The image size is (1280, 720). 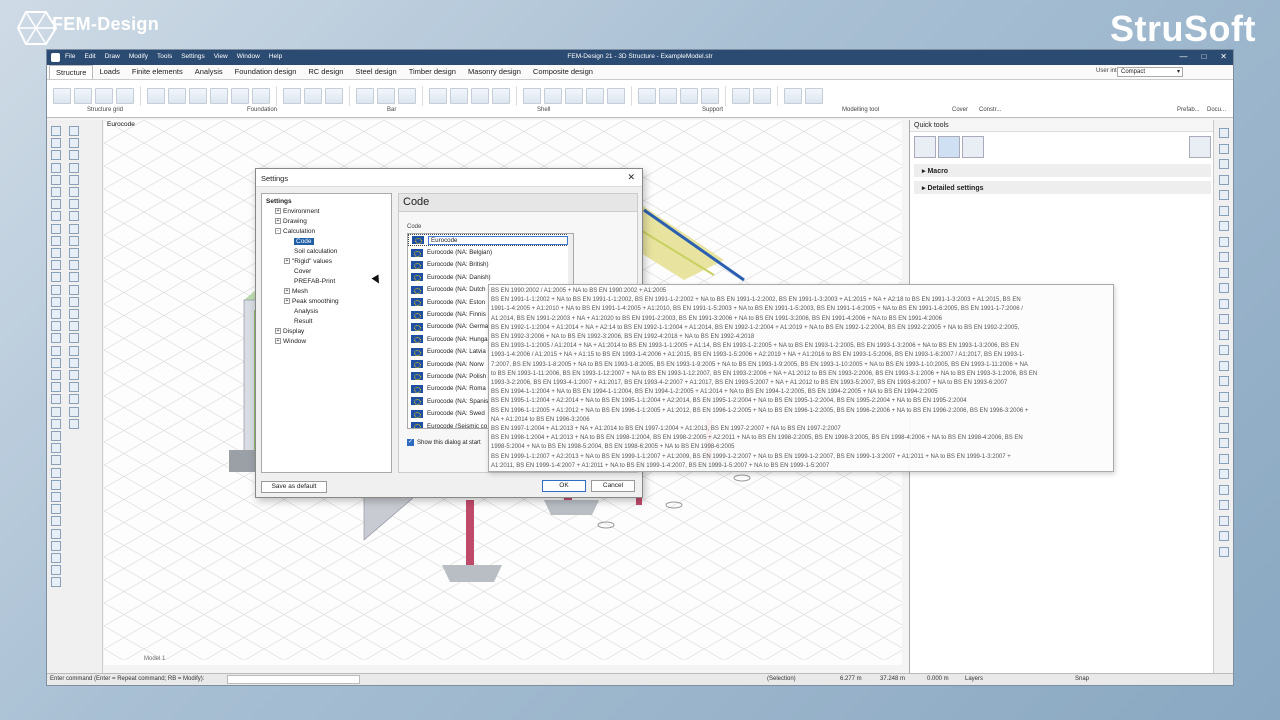 What do you see at coordinates (326, 272) in the screenshot?
I see `tree-node: Cover` at bounding box center [326, 272].